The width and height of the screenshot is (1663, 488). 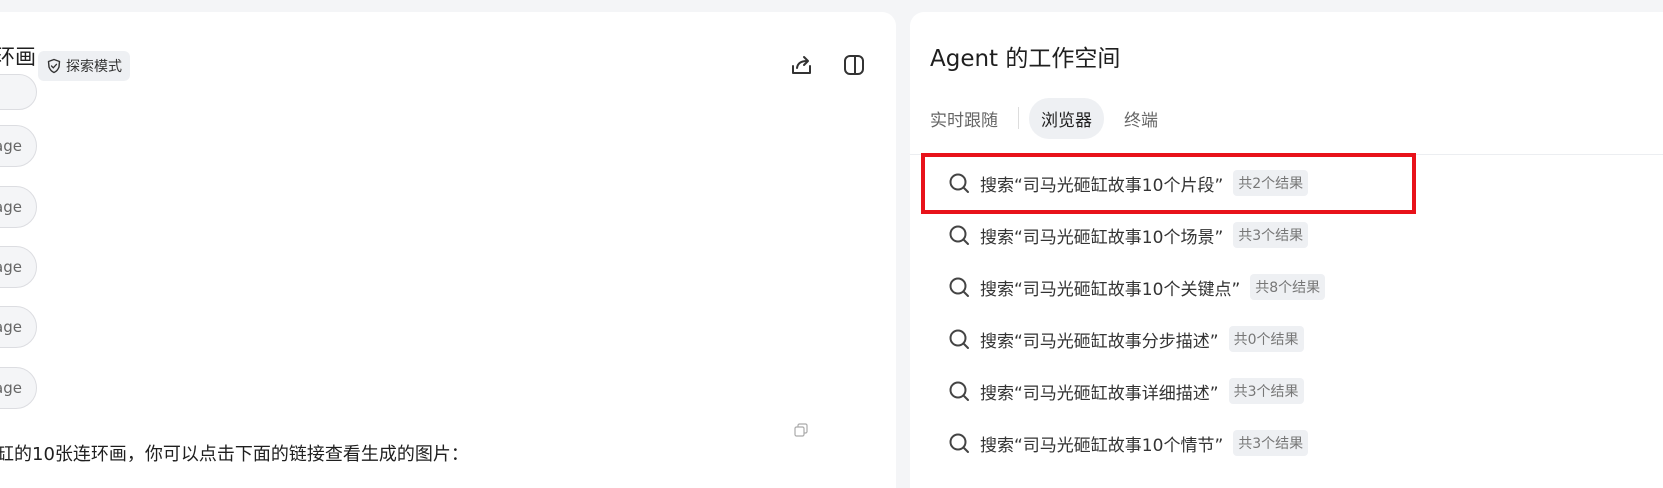 I want to click on tab-divider, so click(x=1018, y=118).